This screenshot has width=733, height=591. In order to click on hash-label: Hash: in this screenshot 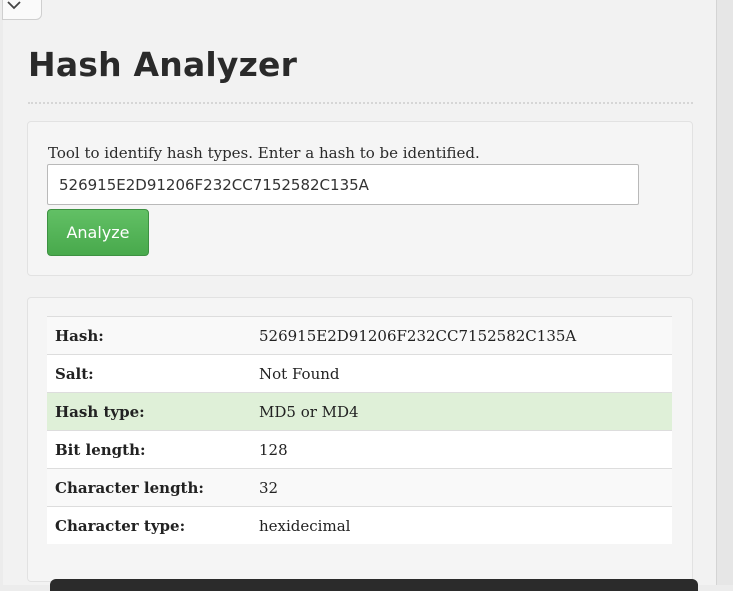, I will do `click(149, 335)`.